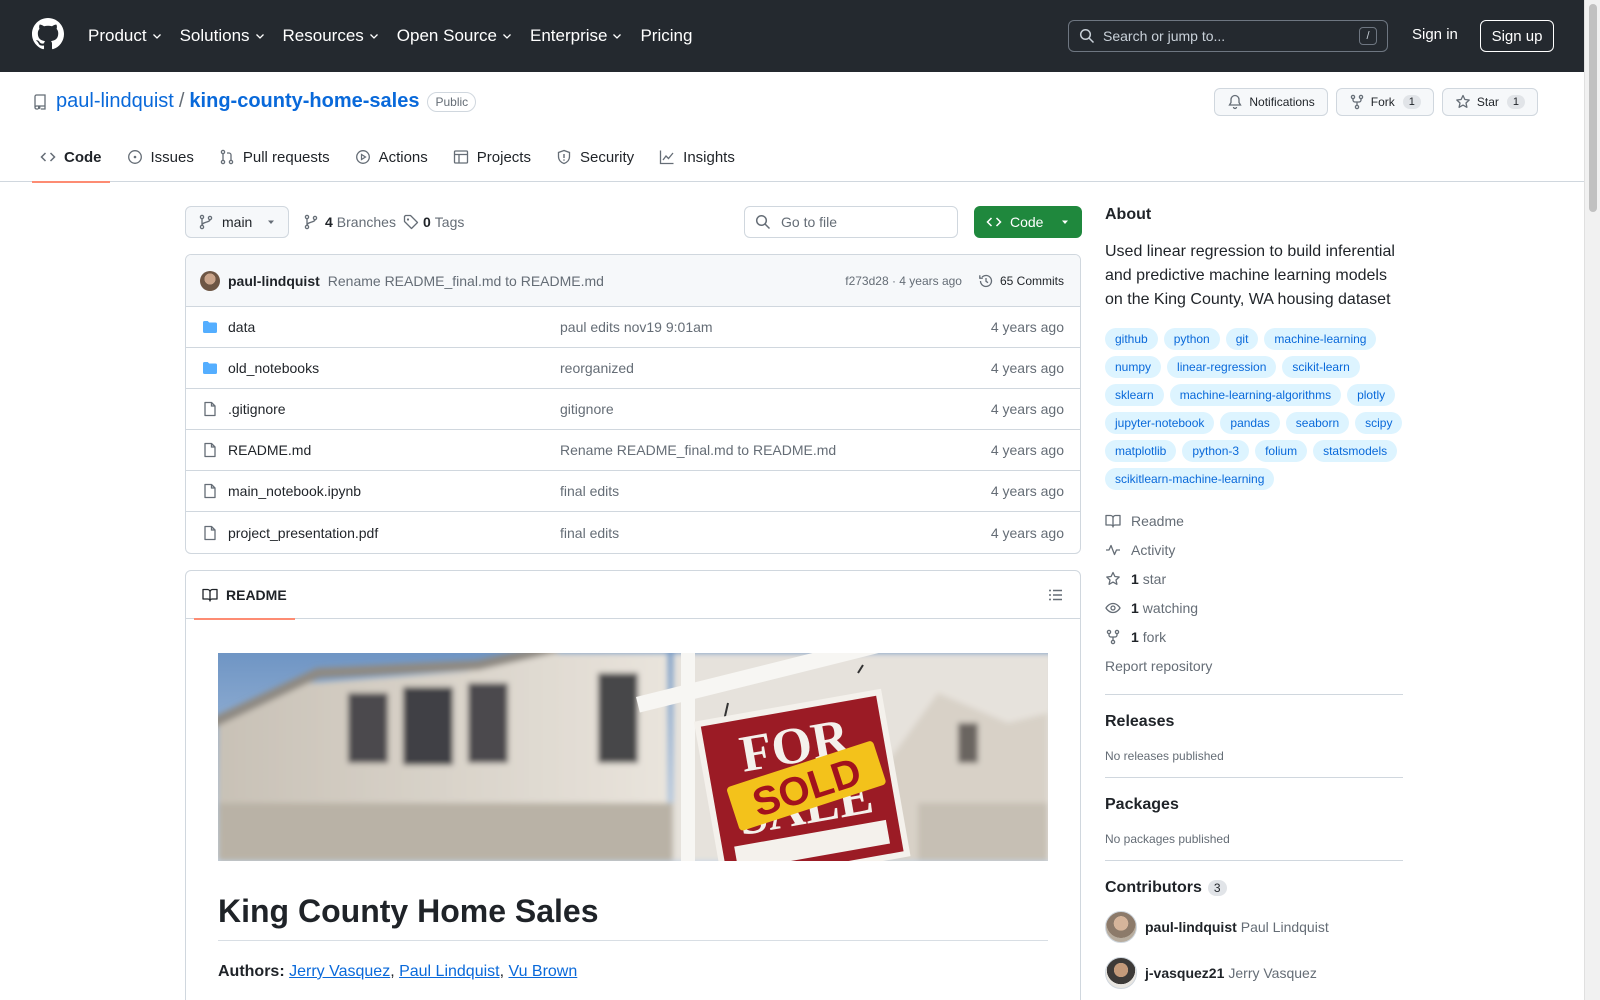 Image resolution: width=1600 pixels, height=1000 pixels. What do you see at coordinates (1216, 451) in the screenshot?
I see `topic-tag: python-3` at bounding box center [1216, 451].